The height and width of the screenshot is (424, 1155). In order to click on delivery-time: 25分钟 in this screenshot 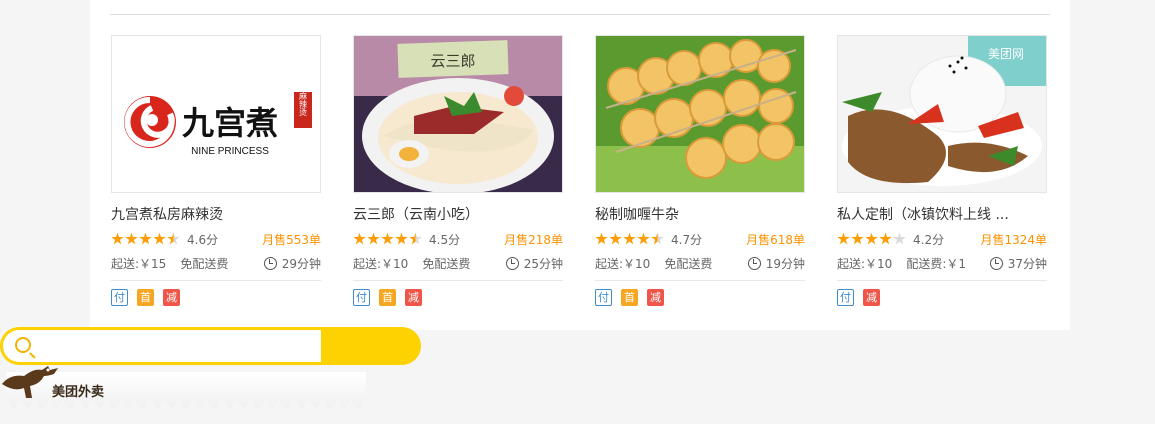, I will do `click(534, 263)`.